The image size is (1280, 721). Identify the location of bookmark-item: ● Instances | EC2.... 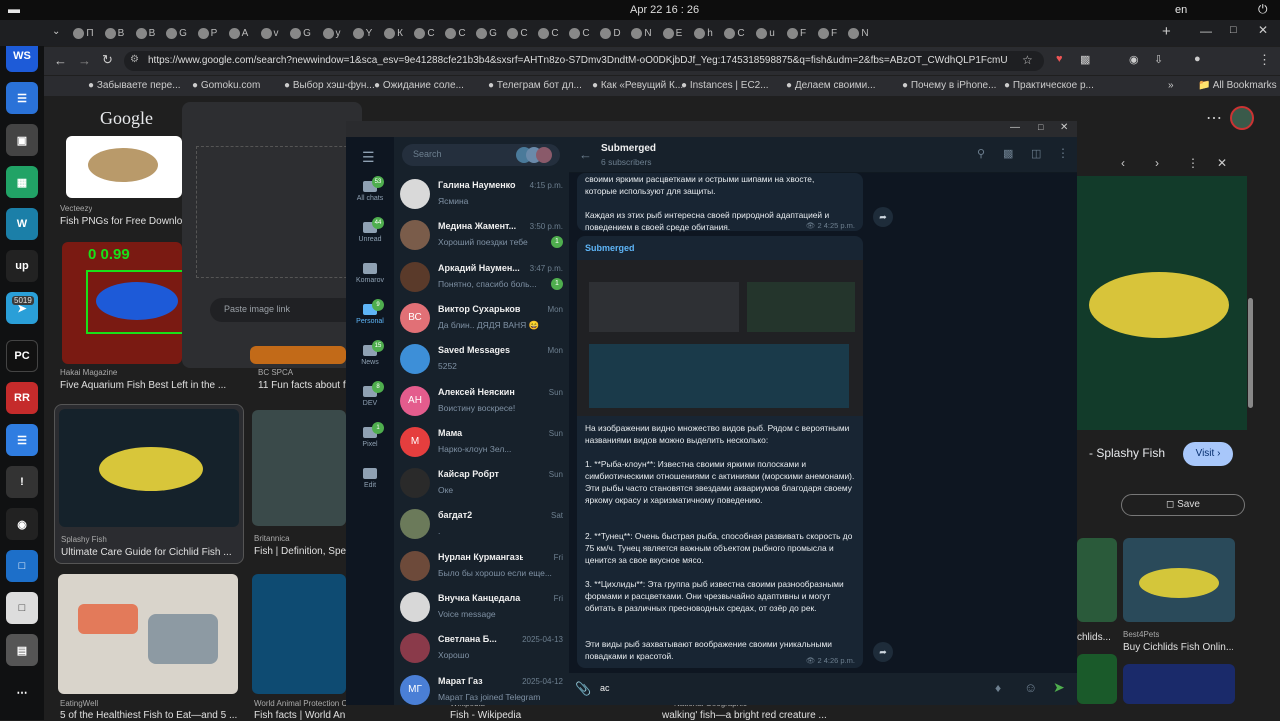
(729, 85).